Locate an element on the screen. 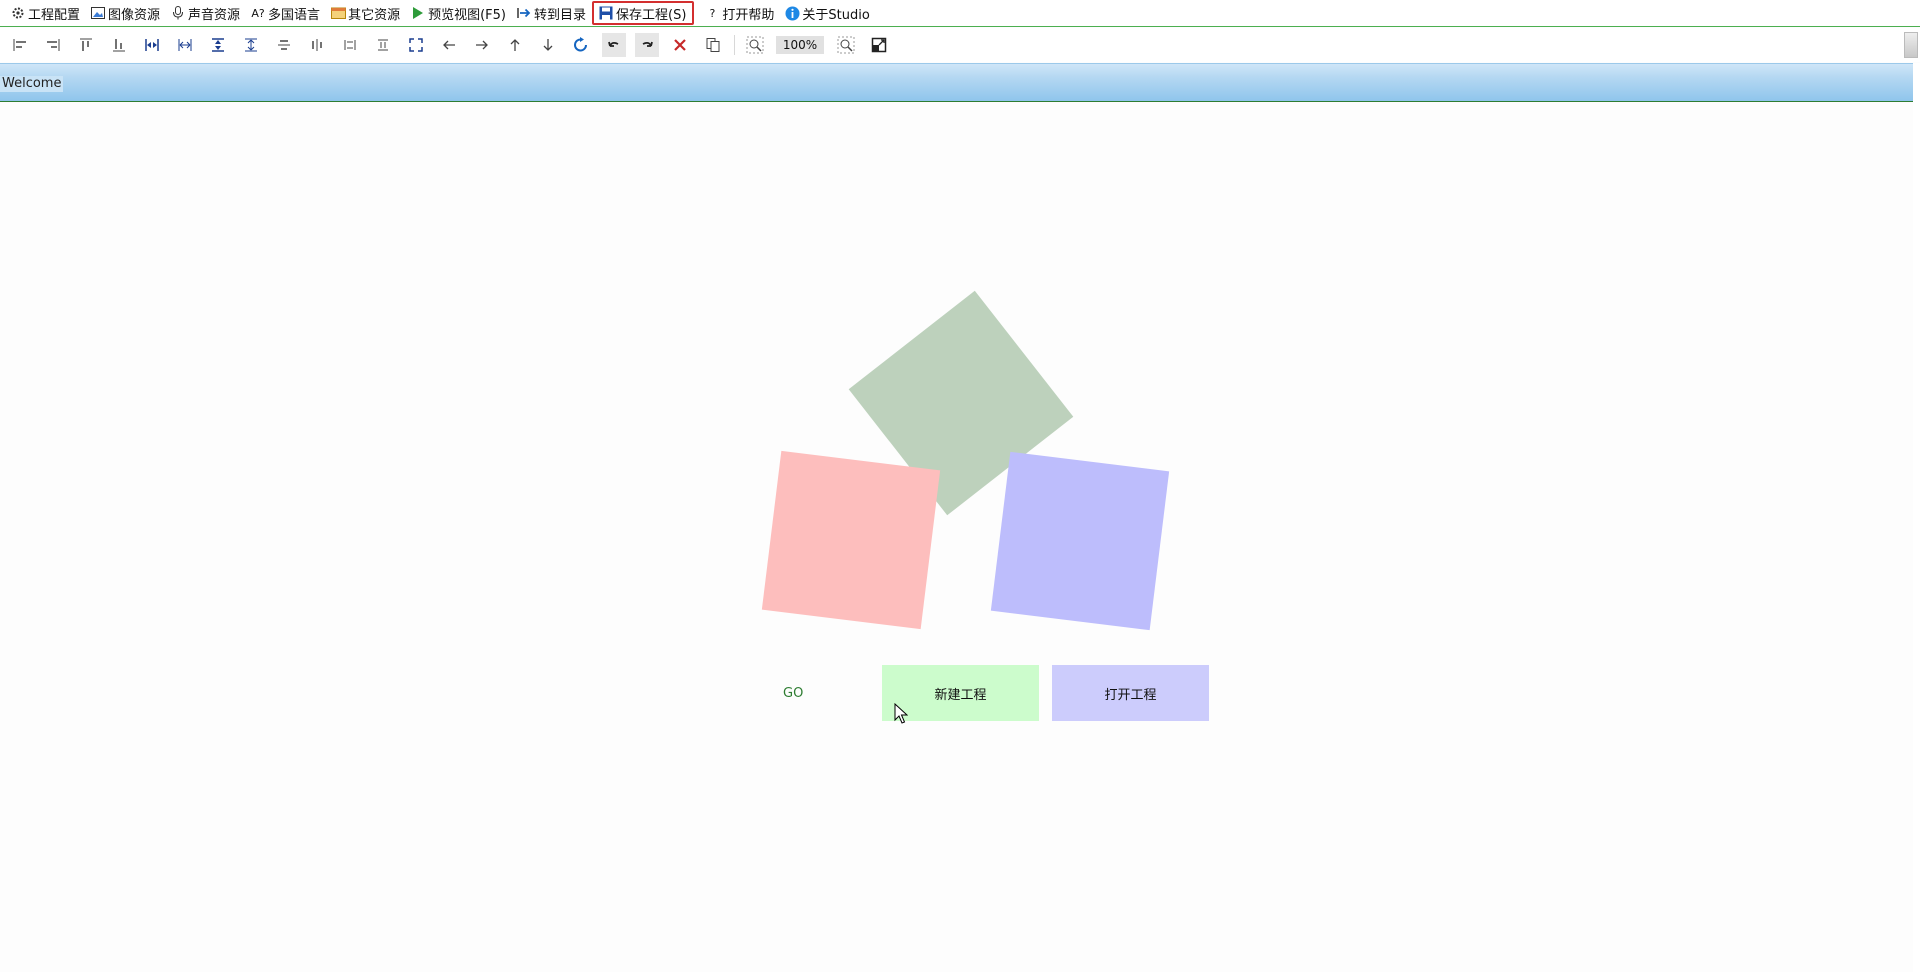 The image size is (1920, 972). delete-icon is located at coordinates (680, 45).